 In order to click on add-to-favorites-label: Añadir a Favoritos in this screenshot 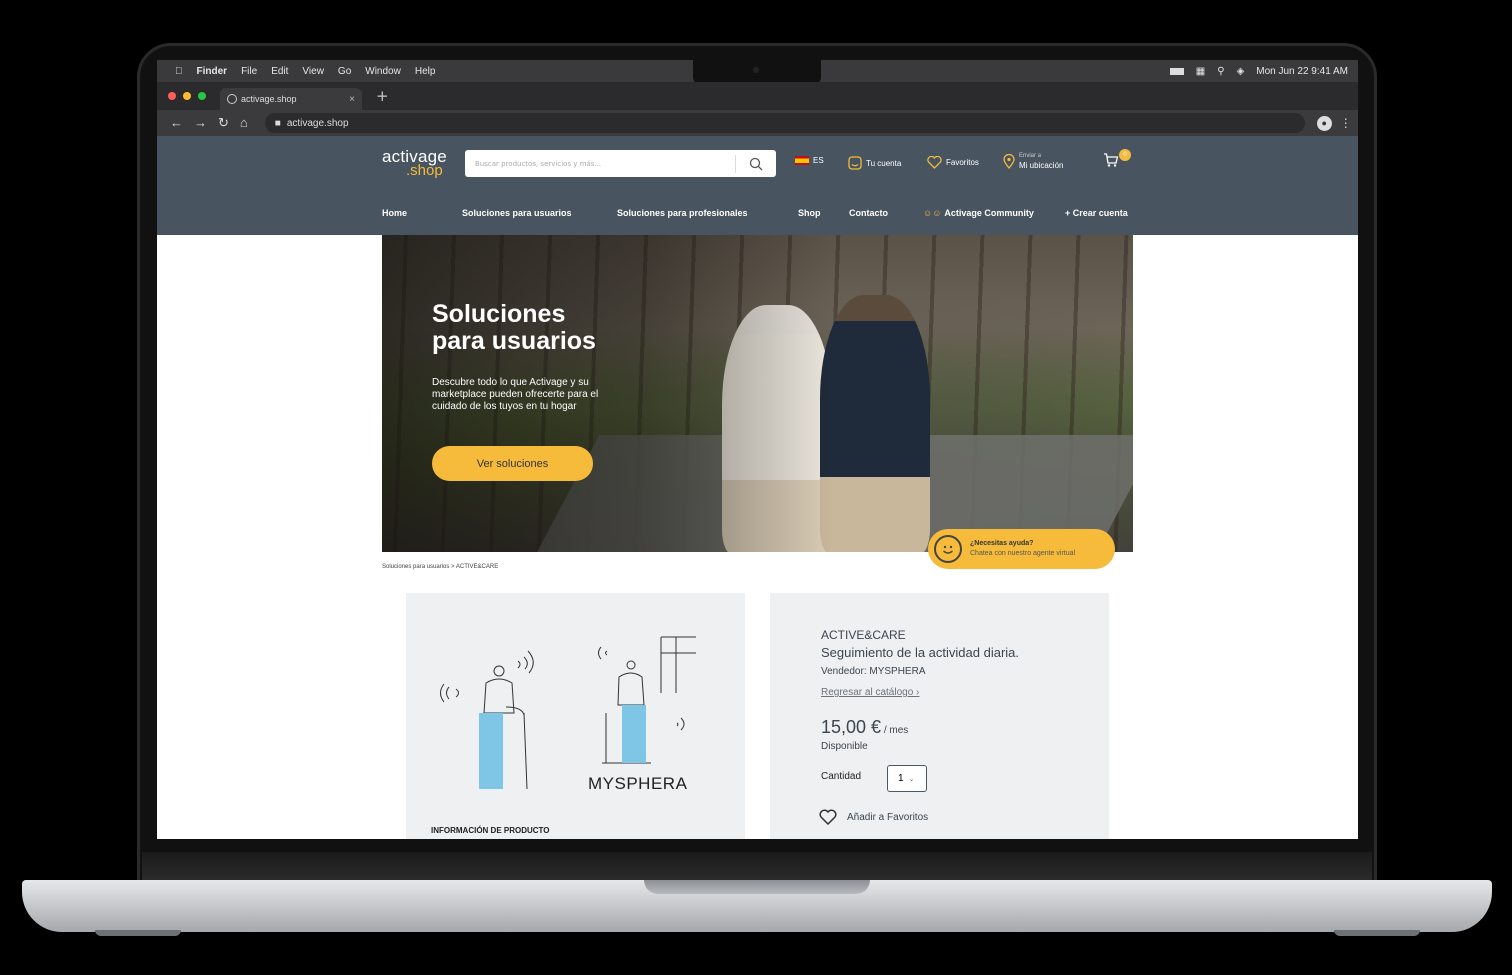, I will do `click(888, 817)`.